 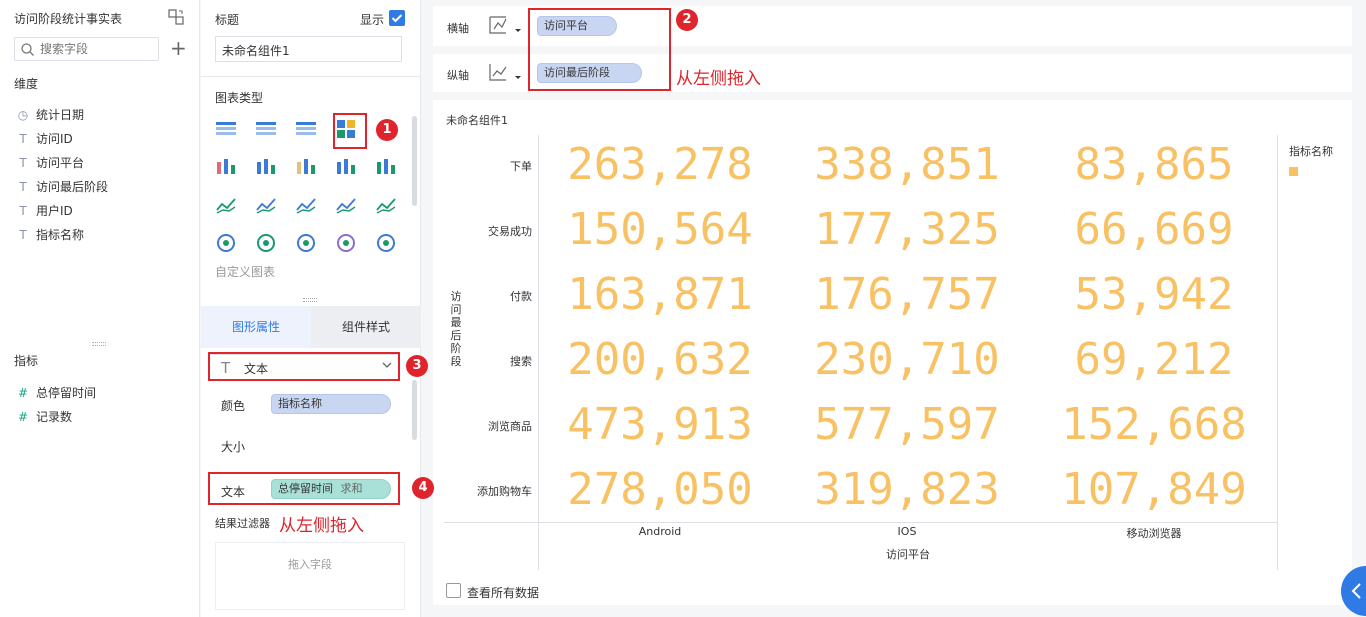 I want to click on switch-dataset-icon, so click(x=176, y=17).